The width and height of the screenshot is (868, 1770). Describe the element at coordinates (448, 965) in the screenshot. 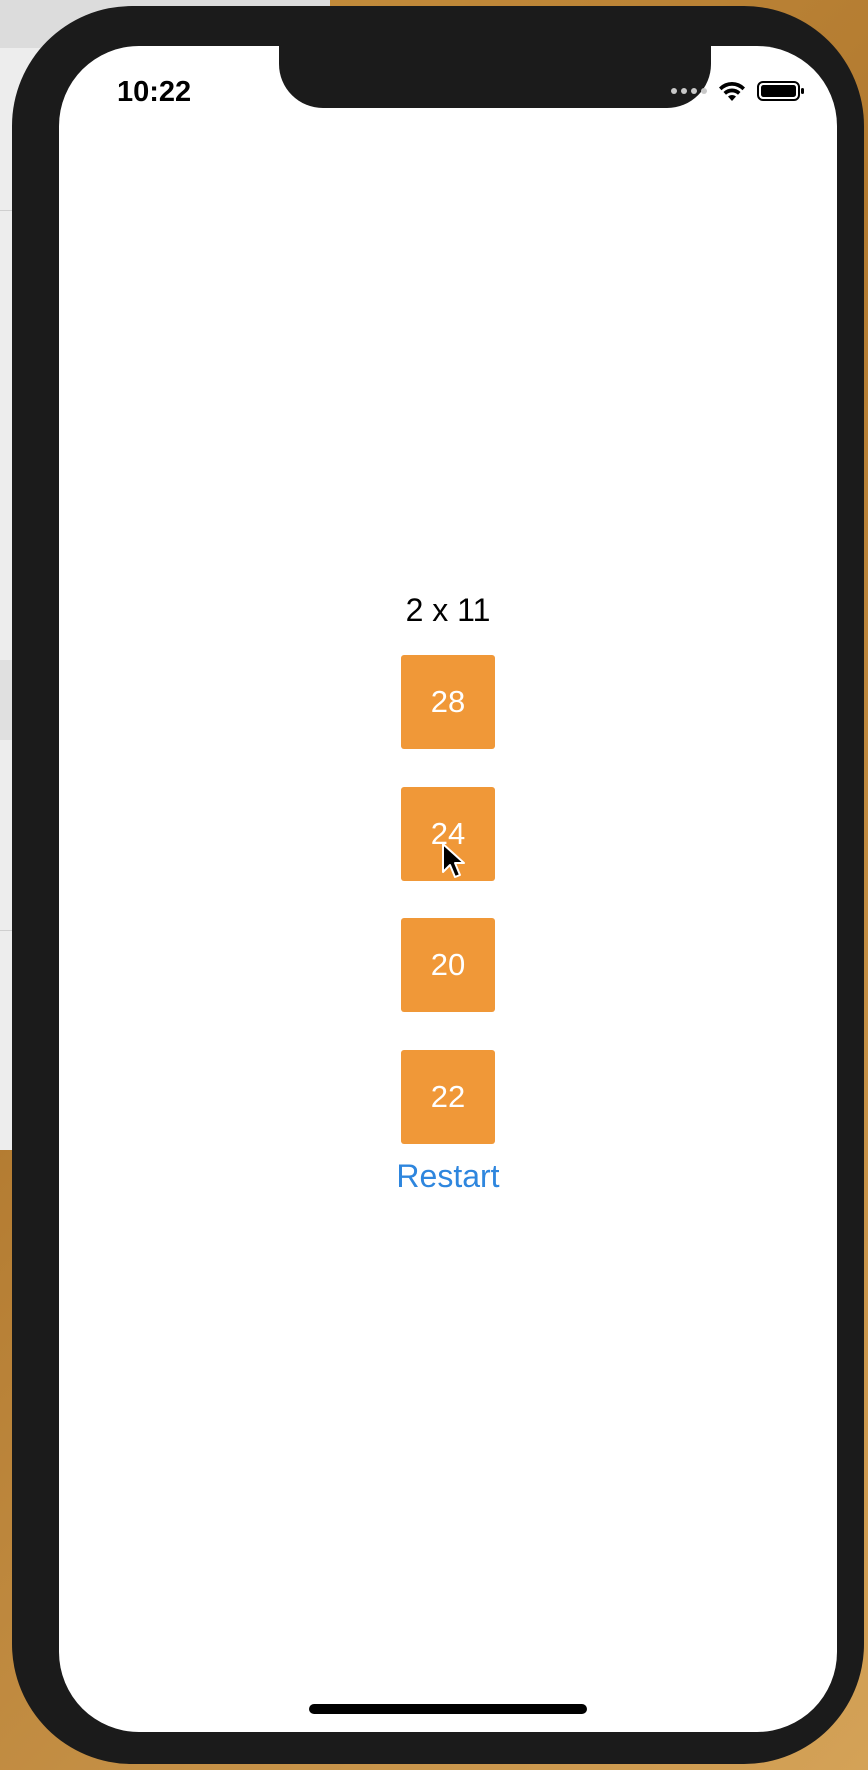

I see `answer-button-3: 20` at that location.